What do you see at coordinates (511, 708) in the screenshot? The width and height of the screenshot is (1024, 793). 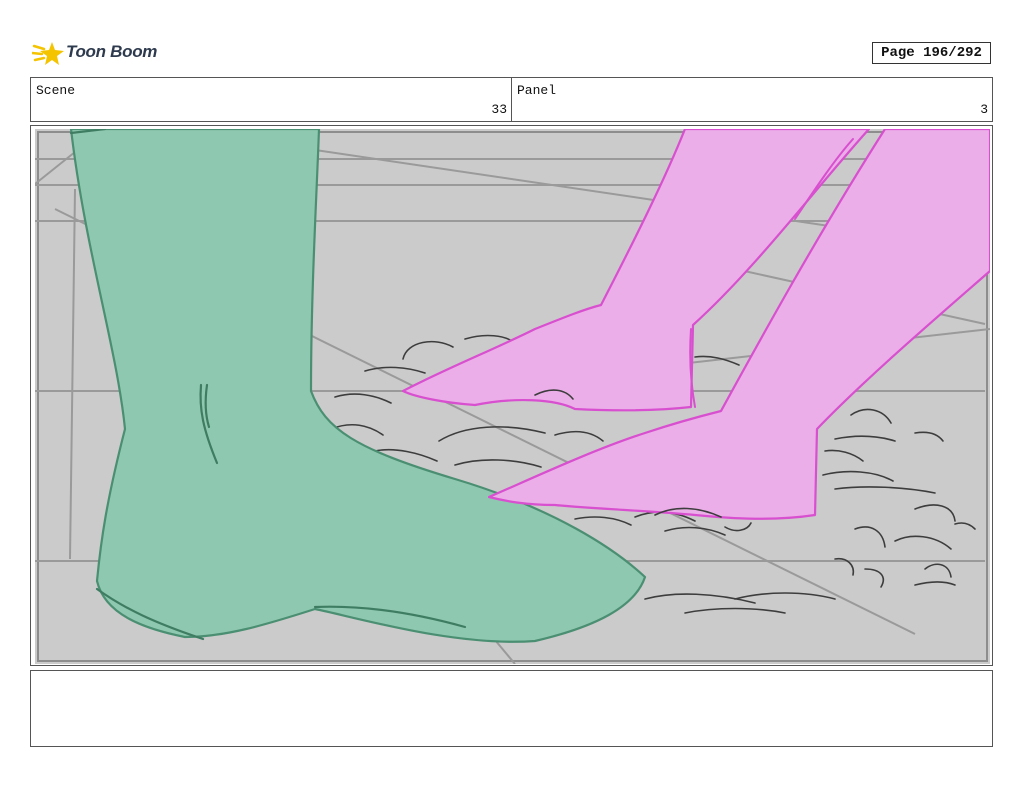 I see `panel-notes-box` at bounding box center [511, 708].